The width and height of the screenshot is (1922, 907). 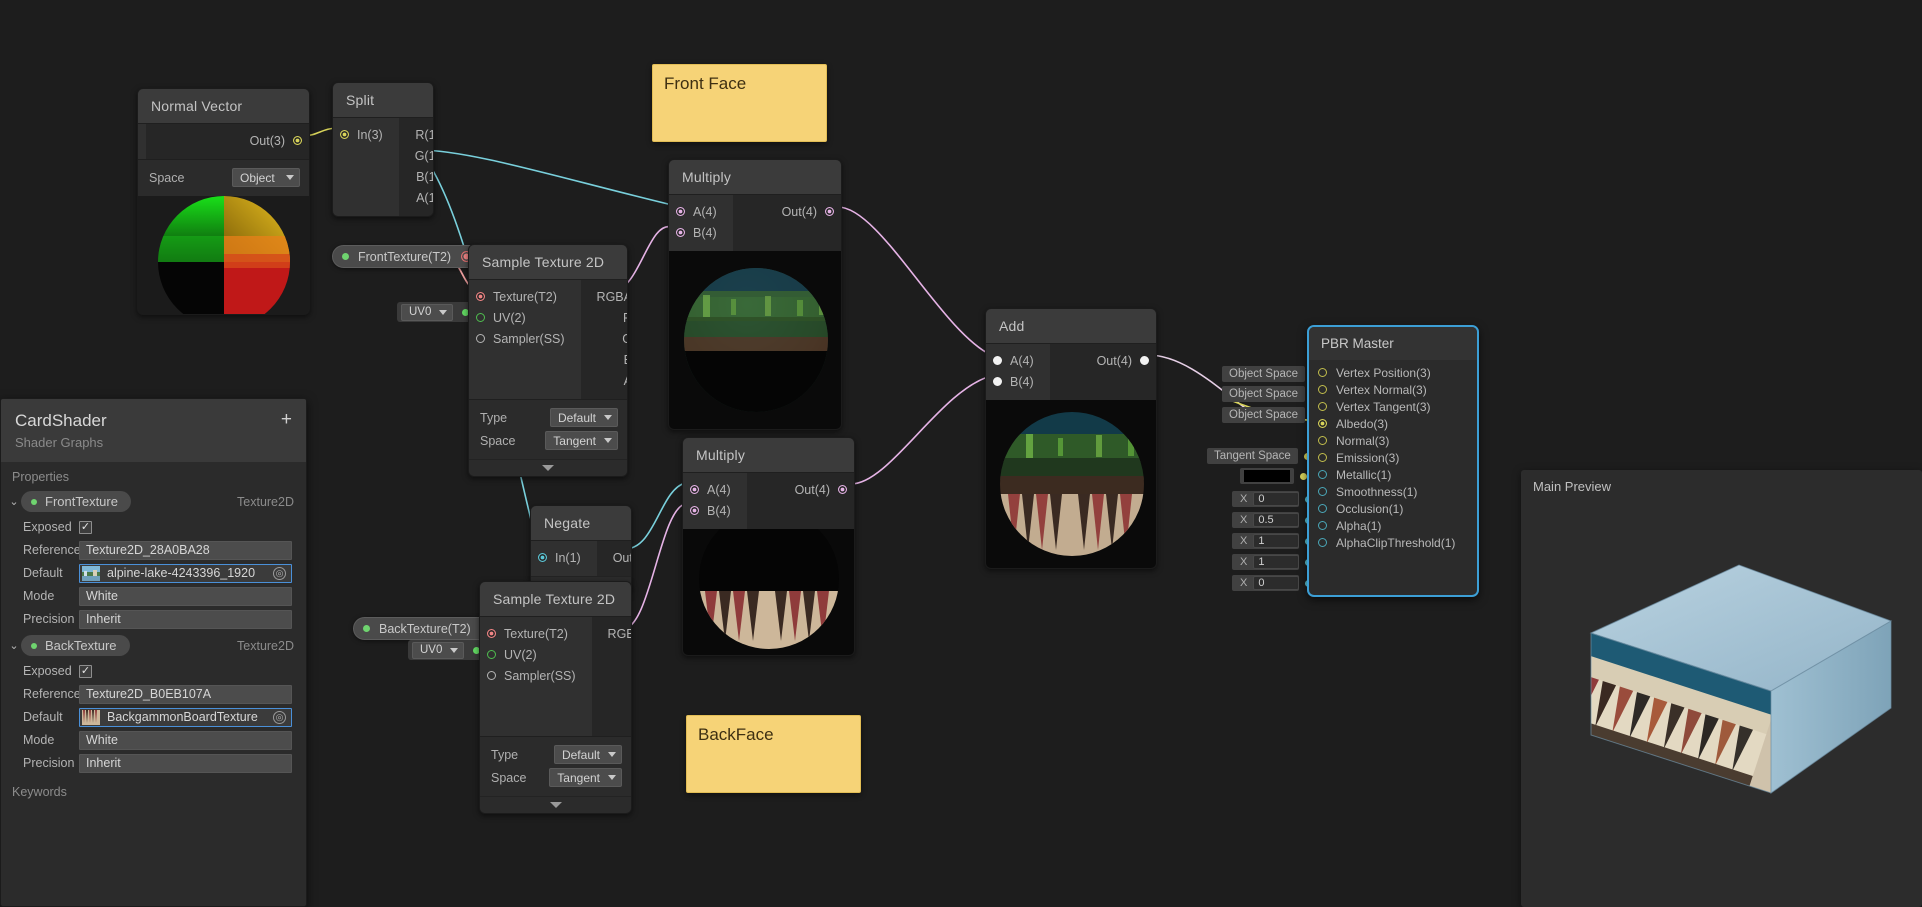 I want to click on port-in-b: B(4), so click(x=701, y=232).